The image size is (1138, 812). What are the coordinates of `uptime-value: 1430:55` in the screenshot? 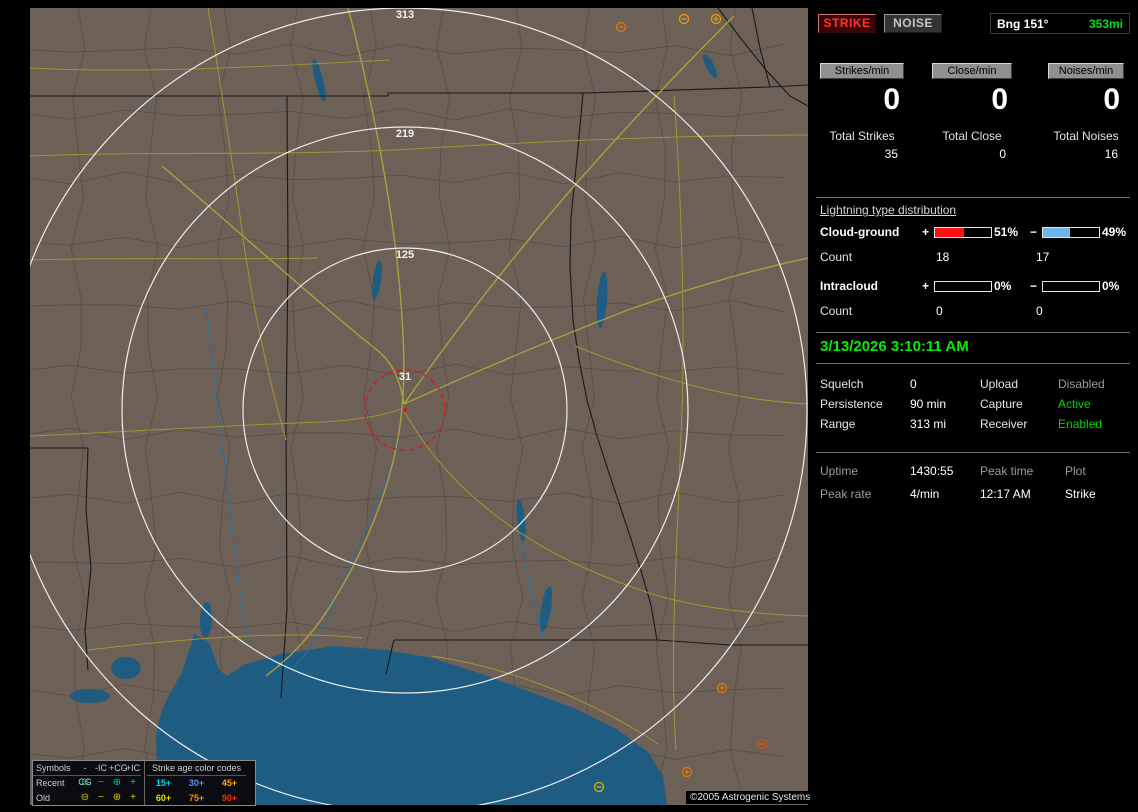 It's located at (932, 471).